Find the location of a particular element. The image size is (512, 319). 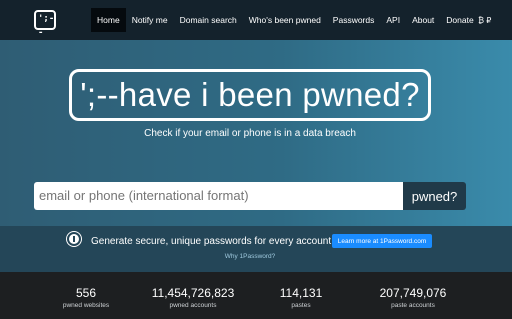

crypto-icons: ₿ ₽ is located at coordinates (485, 20).